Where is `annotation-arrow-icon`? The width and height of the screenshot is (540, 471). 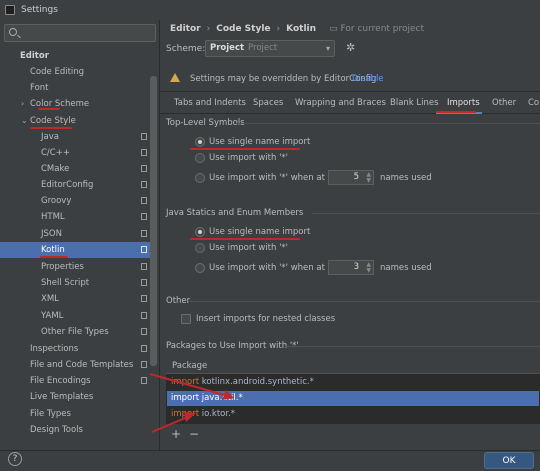 annotation-arrow-icon is located at coordinates (173, 422).